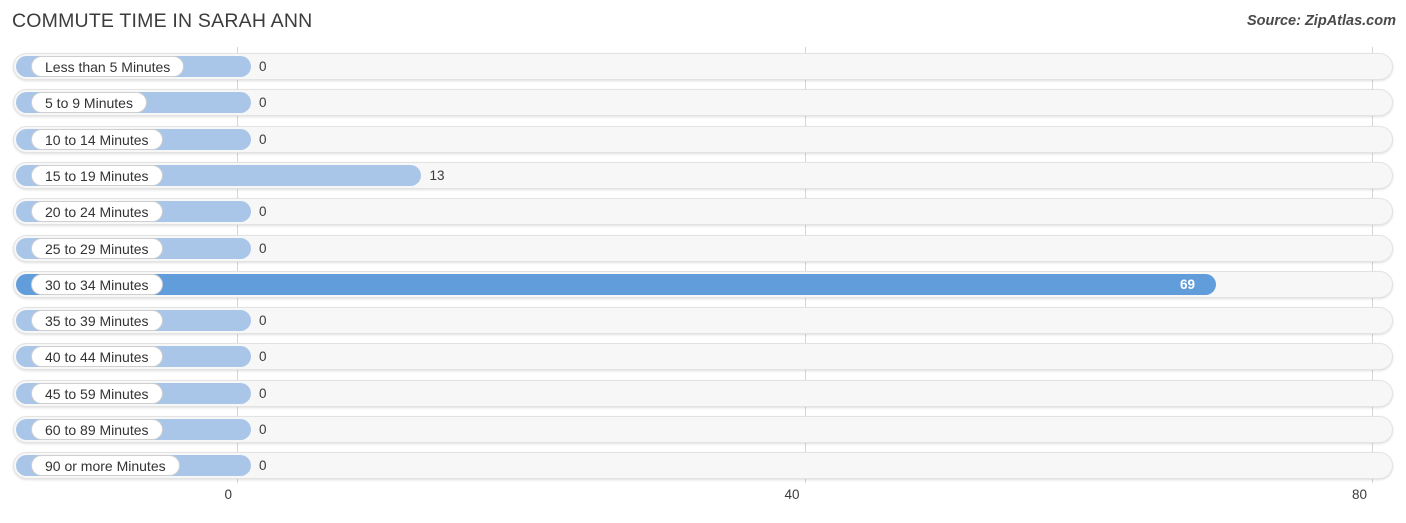 The image size is (1406, 523). What do you see at coordinates (105, 466) in the screenshot?
I see `bar-category-label: 90 or more Minutes` at bounding box center [105, 466].